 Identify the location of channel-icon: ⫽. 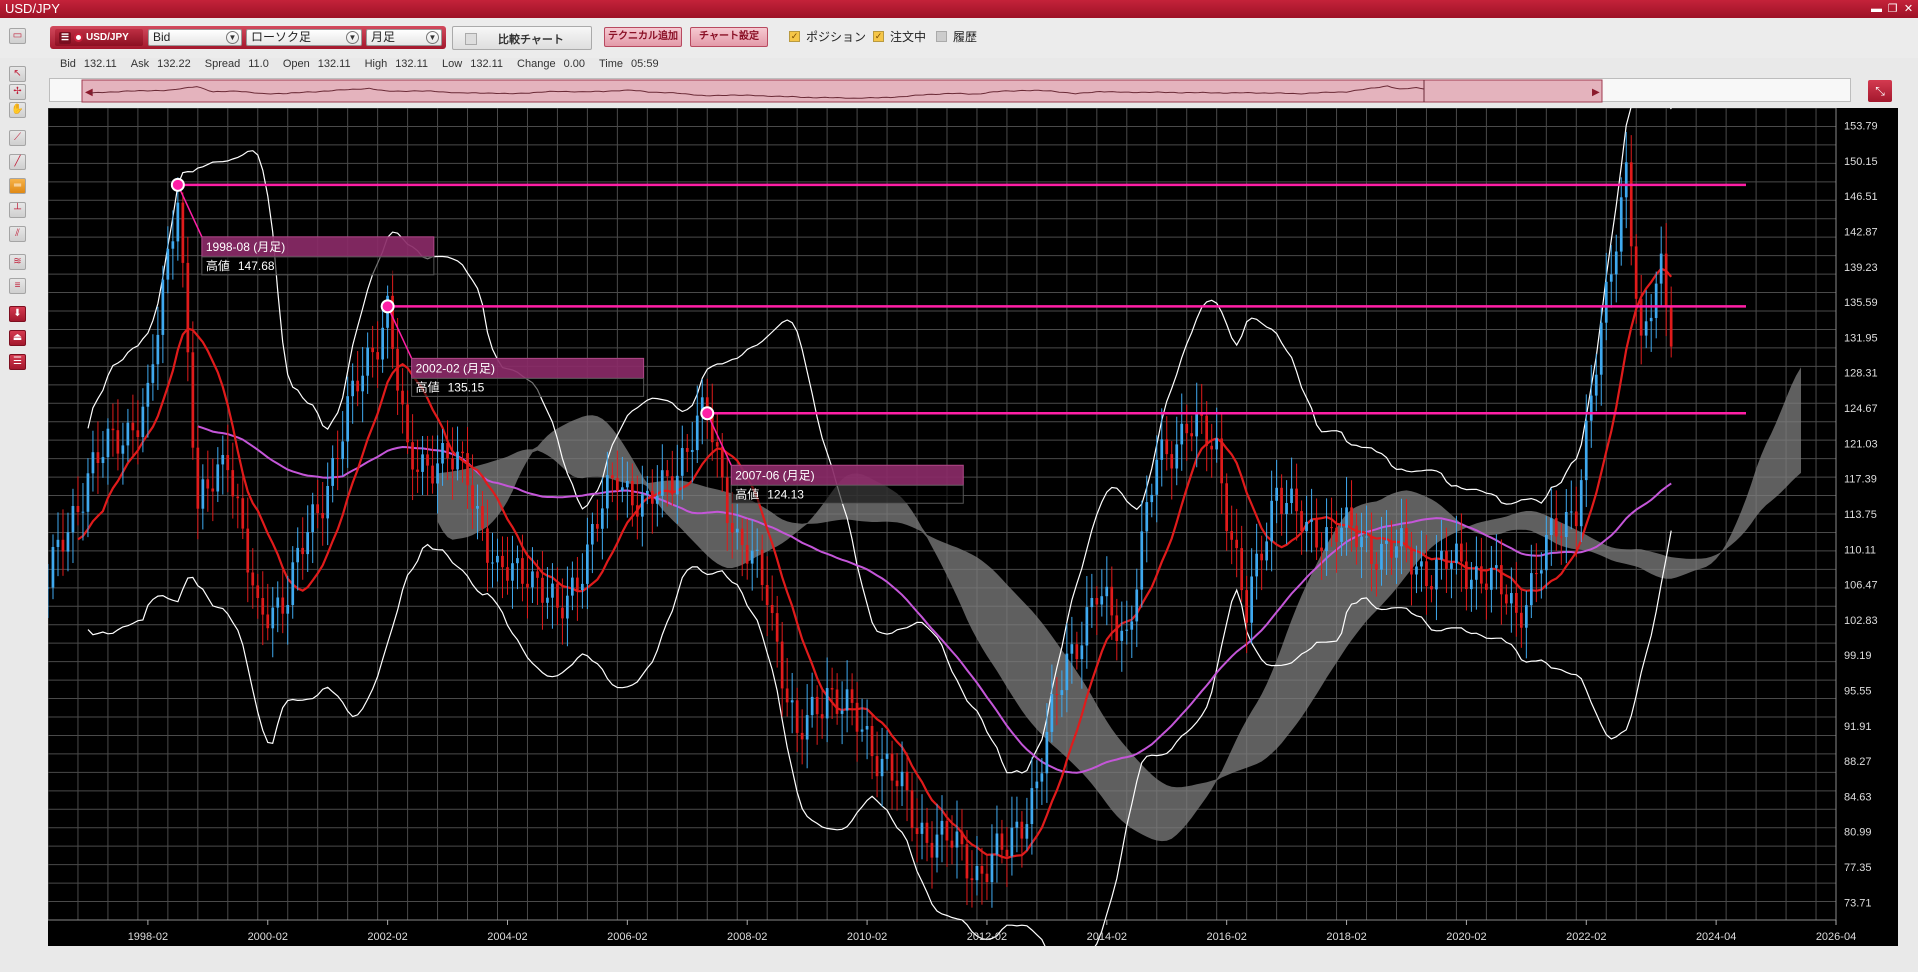
(17, 234).